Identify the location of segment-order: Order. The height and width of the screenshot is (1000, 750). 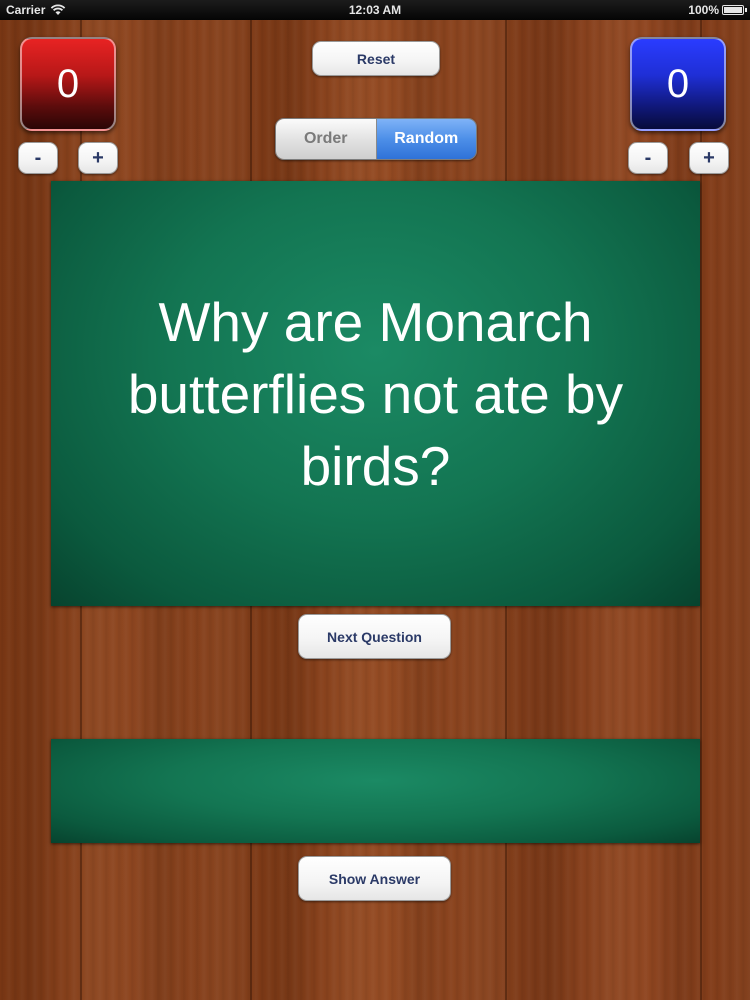
(326, 139).